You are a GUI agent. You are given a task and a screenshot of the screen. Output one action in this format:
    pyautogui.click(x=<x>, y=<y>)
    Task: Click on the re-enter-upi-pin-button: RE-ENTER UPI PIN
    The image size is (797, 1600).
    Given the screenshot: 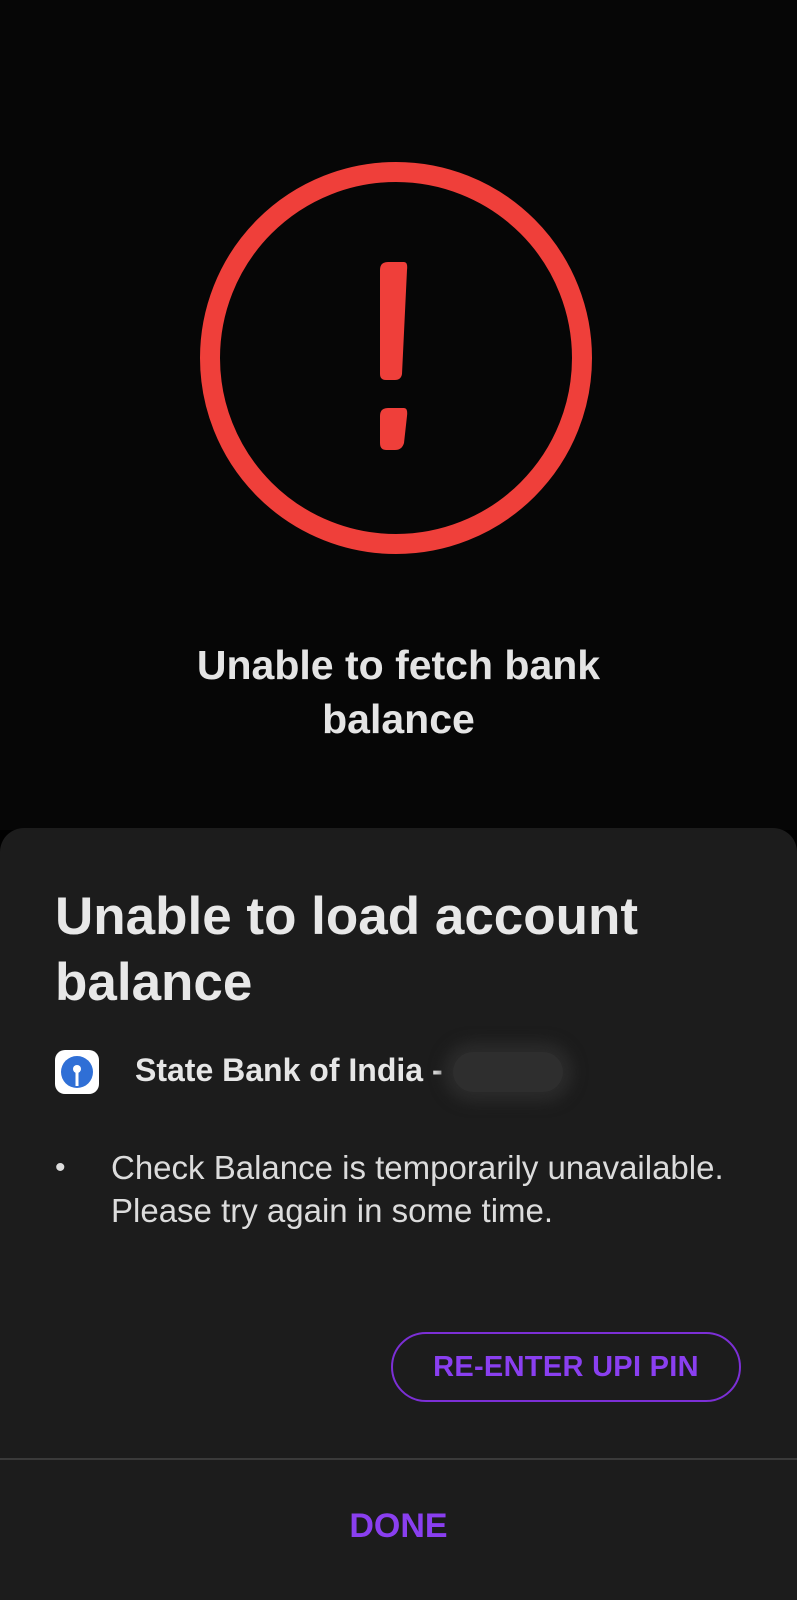 What is the action you would take?
    pyautogui.click(x=566, y=1367)
    